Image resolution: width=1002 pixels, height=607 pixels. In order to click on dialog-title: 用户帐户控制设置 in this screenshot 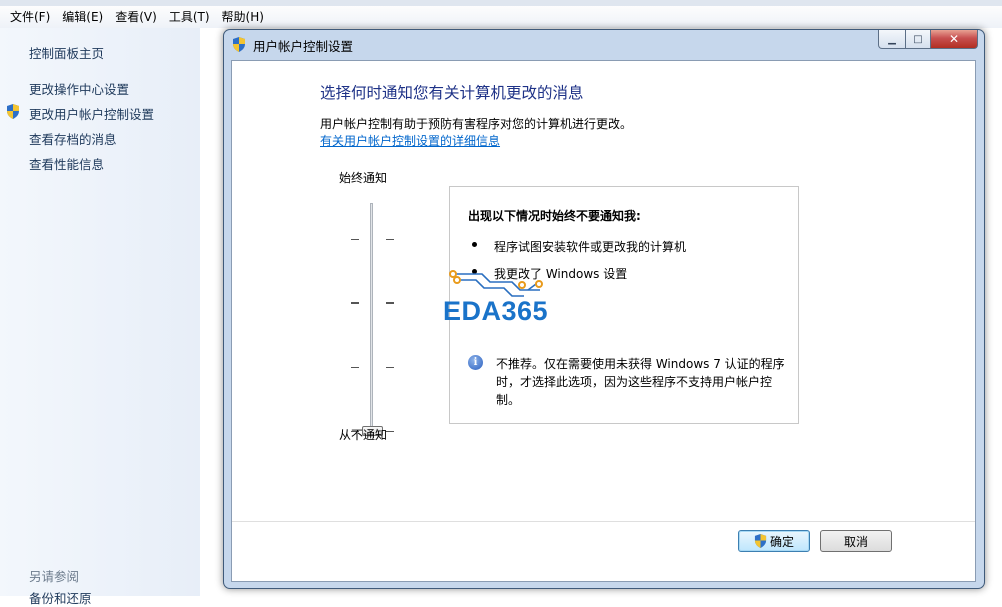, I will do `click(303, 46)`.